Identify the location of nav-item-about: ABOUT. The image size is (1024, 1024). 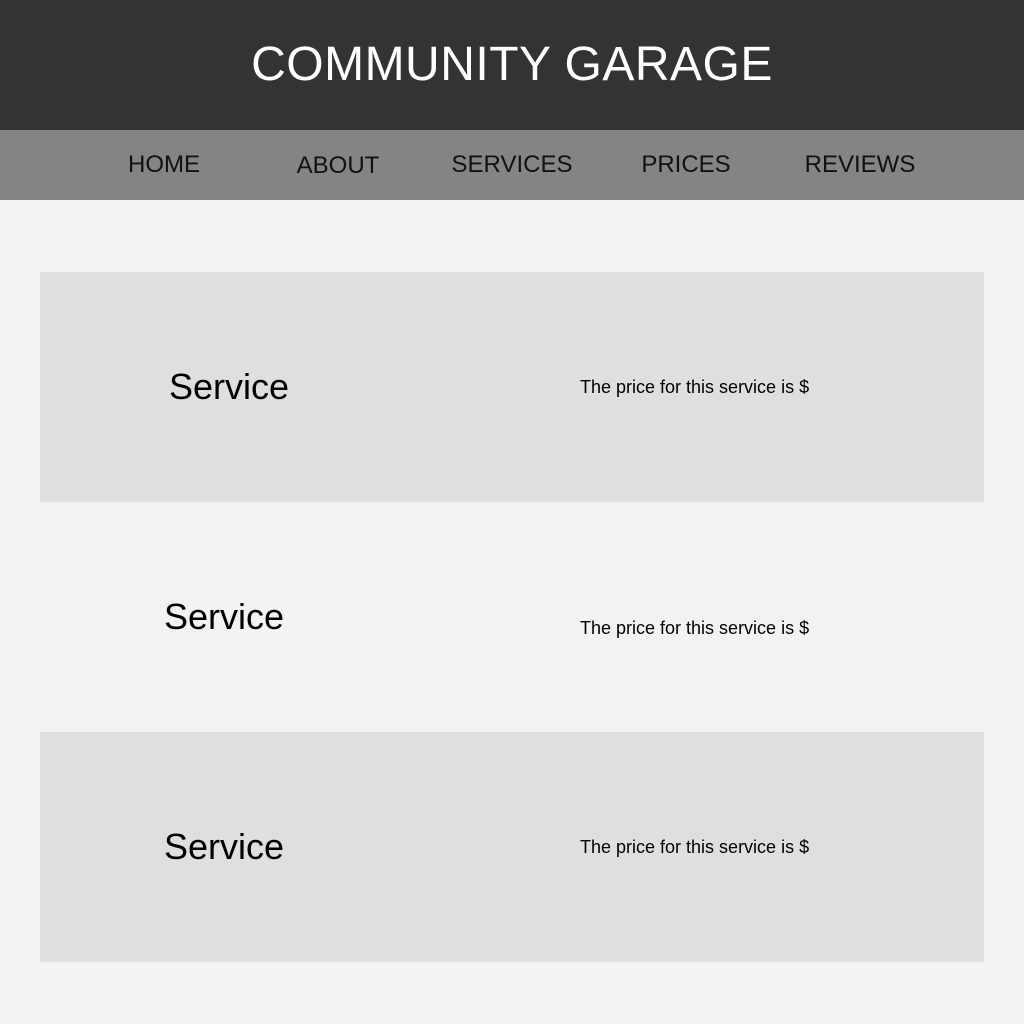
(338, 166).